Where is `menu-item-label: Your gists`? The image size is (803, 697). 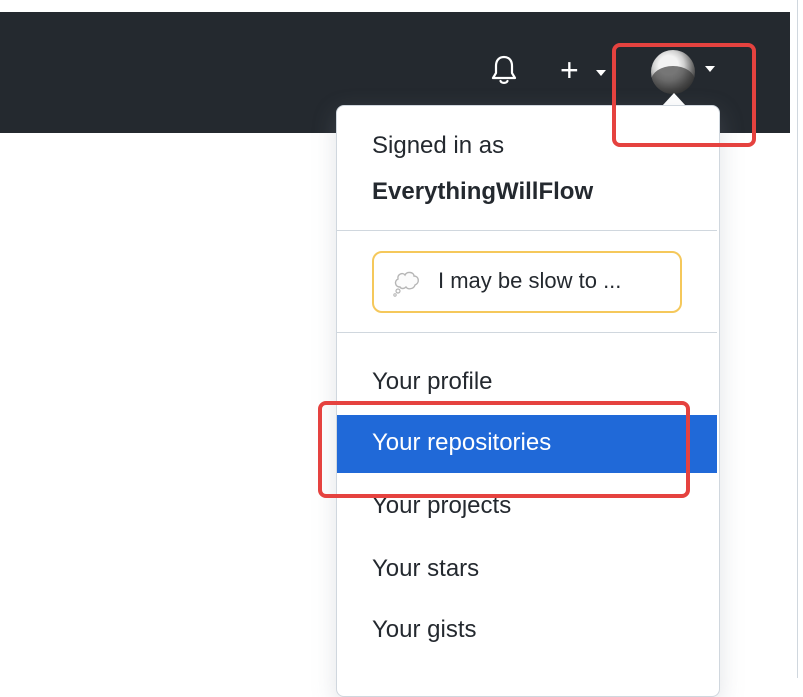 menu-item-label: Your gists is located at coordinates (424, 629).